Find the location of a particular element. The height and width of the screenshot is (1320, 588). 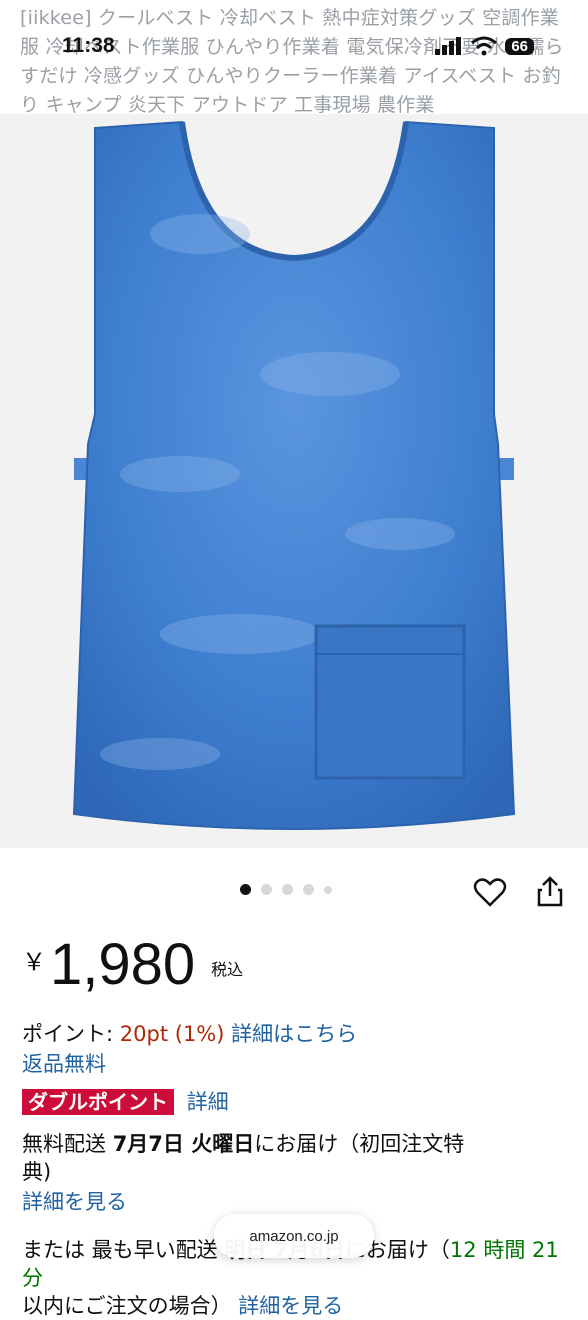

double-point-details-link: 詳細 is located at coordinates (208, 1102).